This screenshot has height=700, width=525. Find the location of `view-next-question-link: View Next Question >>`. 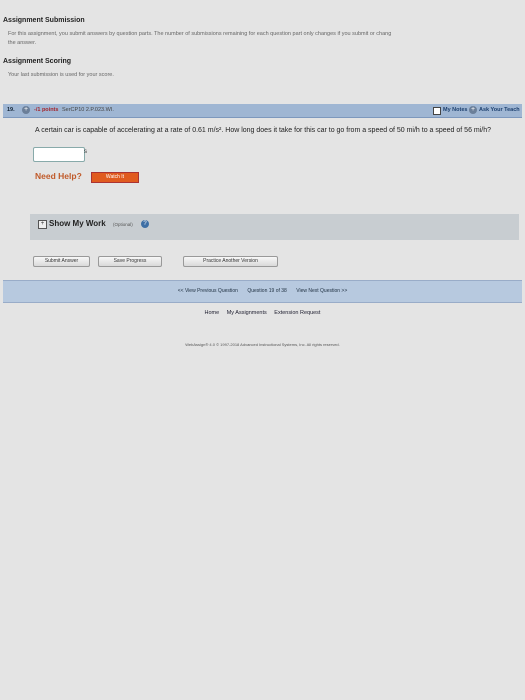

view-next-question-link: View Next Question >> is located at coordinates (321, 291).